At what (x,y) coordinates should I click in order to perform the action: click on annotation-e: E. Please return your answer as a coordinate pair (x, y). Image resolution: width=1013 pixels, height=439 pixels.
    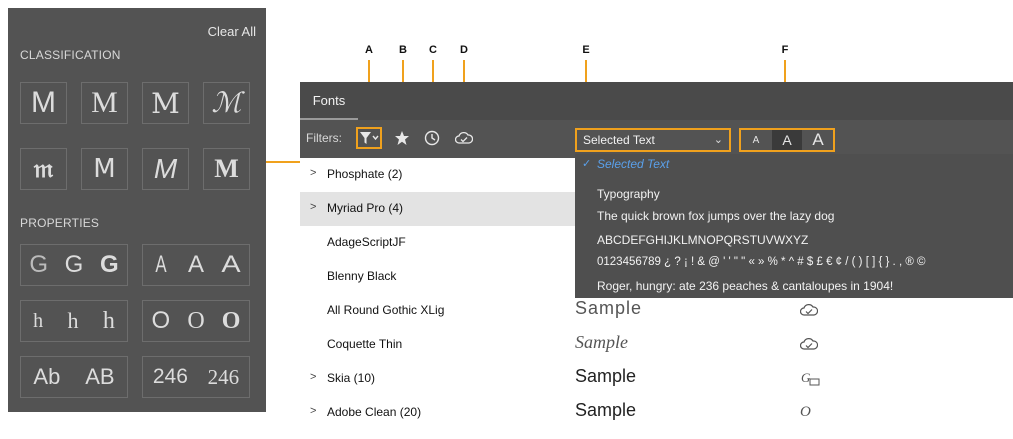
    Looking at the image, I should click on (586, 50).